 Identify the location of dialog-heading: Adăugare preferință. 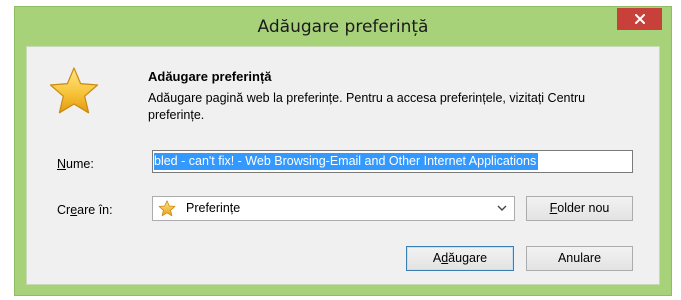
(210, 76).